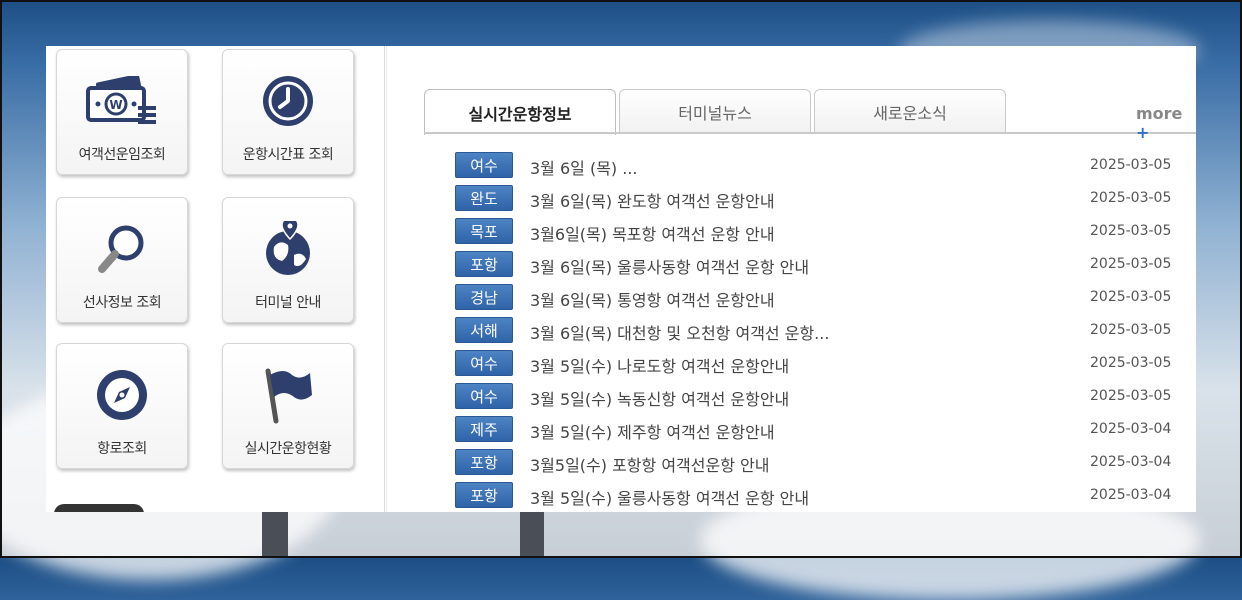 Image resolution: width=1242 pixels, height=600 pixels. Describe the element at coordinates (669, 497) in the screenshot. I see `notice-title: 3월 5일(수) 울릉사동항 여객선 운항 안내` at that location.